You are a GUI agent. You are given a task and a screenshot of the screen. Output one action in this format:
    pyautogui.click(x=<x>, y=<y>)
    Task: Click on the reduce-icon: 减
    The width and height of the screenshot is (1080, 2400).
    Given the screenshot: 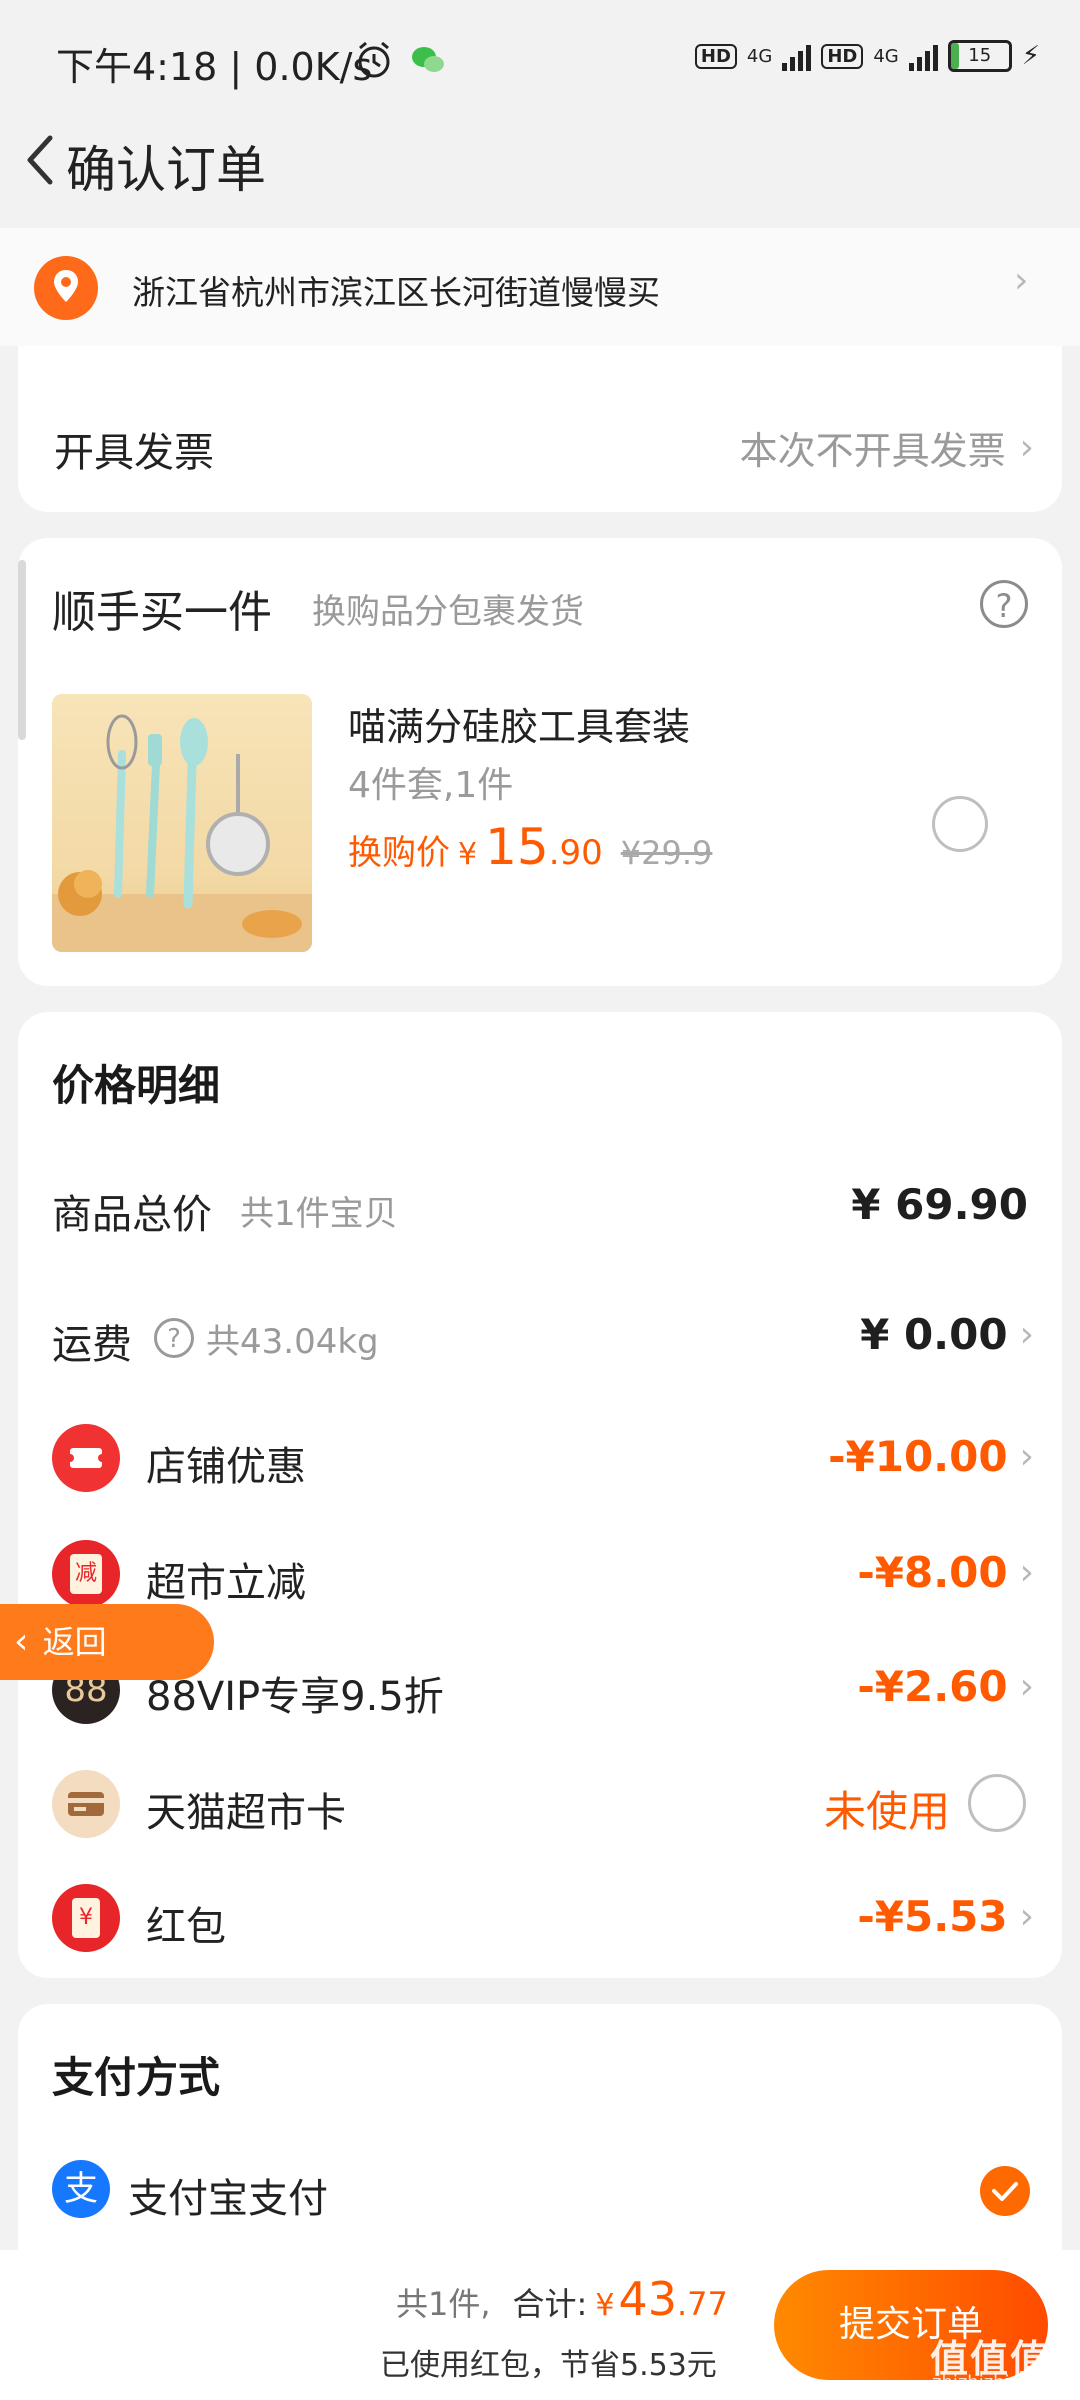 What is the action you would take?
    pyautogui.click(x=86, y=1574)
    